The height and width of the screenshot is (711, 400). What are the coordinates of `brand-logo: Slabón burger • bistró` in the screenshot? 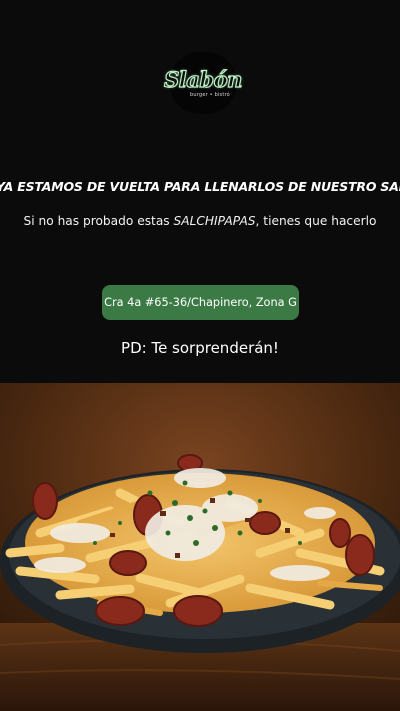 It's located at (203, 83).